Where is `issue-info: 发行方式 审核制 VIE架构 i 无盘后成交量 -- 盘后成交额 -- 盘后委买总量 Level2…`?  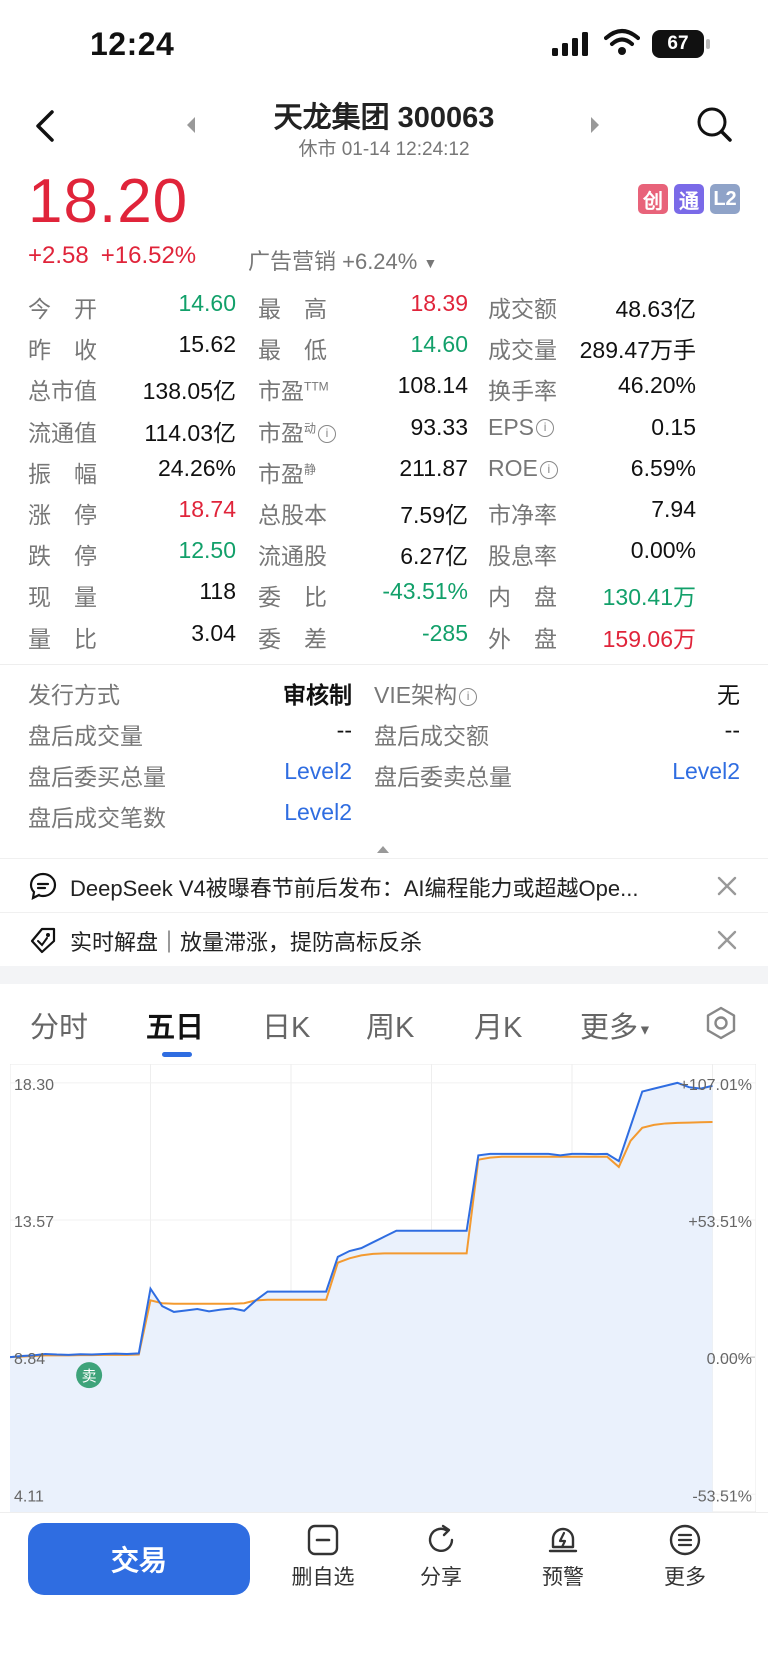
issue-info: 发行方式 审核制 VIE架构 i 无盘后成交量 -- 盘后成交额 -- 盘后委买总量 Level2… is located at coordinates (384, 758).